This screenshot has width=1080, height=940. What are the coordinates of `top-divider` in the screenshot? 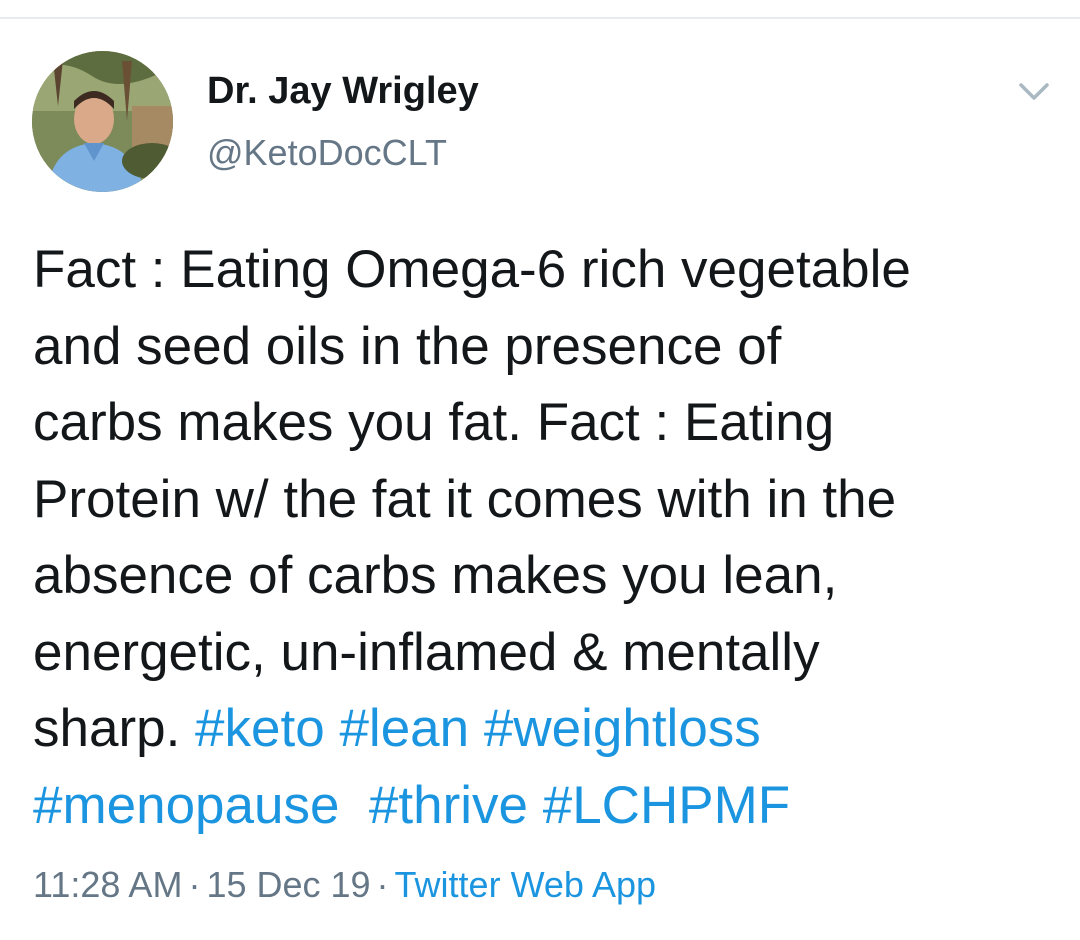 It's located at (540, 18).